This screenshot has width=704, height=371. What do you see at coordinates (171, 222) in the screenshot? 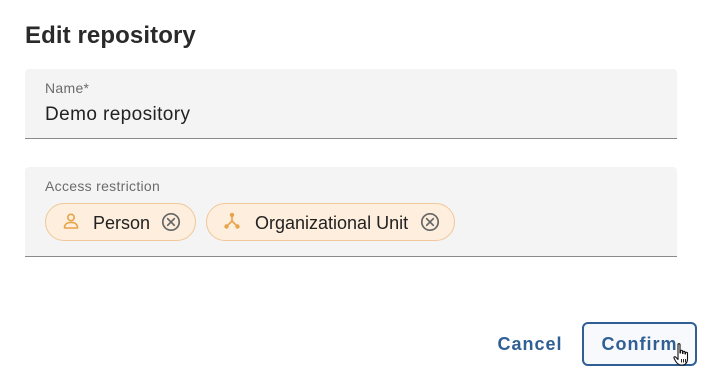
I see `remove-person-chip-icon` at bounding box center [171, 222].